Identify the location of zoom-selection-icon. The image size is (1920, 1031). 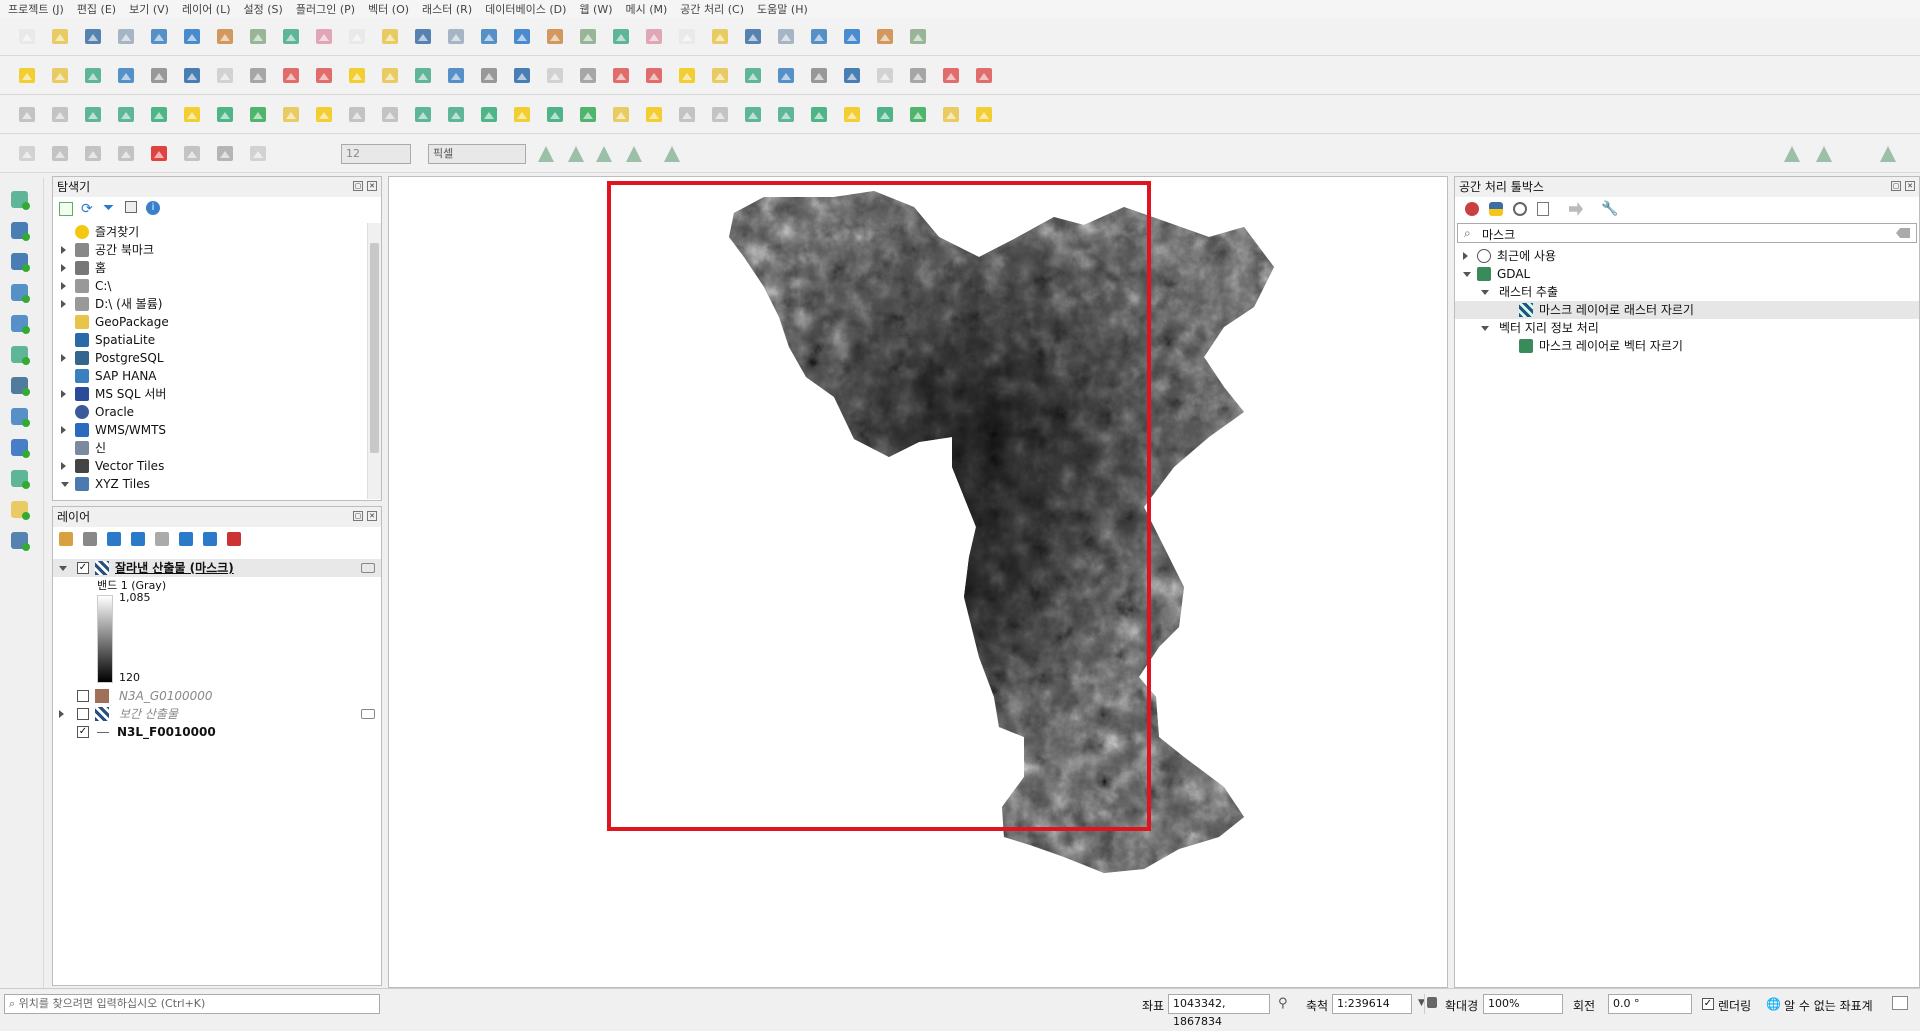
(391, 37).